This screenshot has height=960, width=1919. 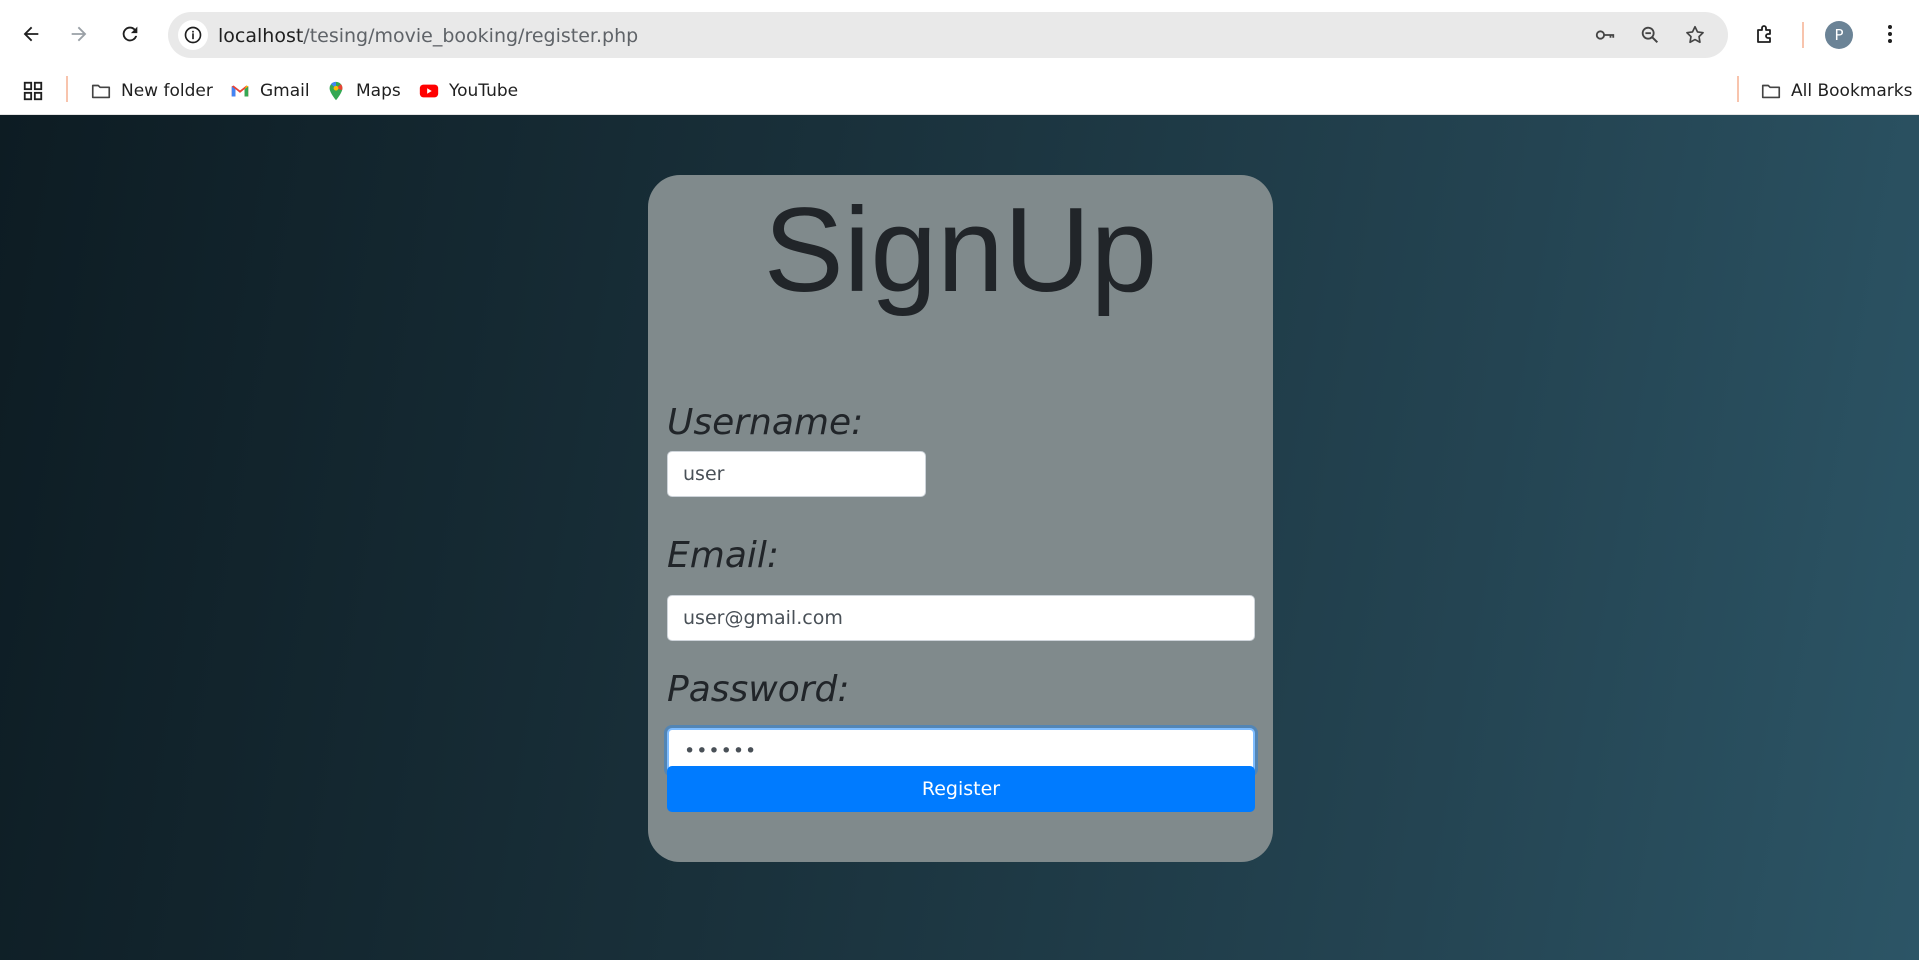 What do you see at coordinates (758, 689) in the screenshot?
I see `password-label: Password:` at bounding box center [758, 689].